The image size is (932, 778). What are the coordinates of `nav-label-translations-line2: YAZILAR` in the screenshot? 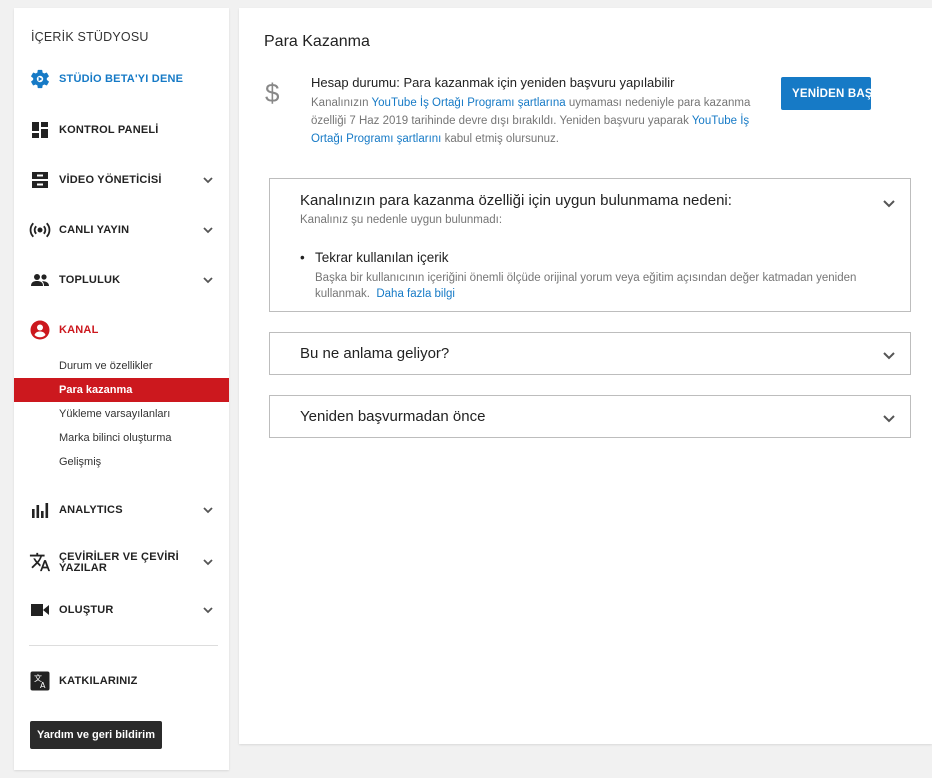 It's located at (83, 568).